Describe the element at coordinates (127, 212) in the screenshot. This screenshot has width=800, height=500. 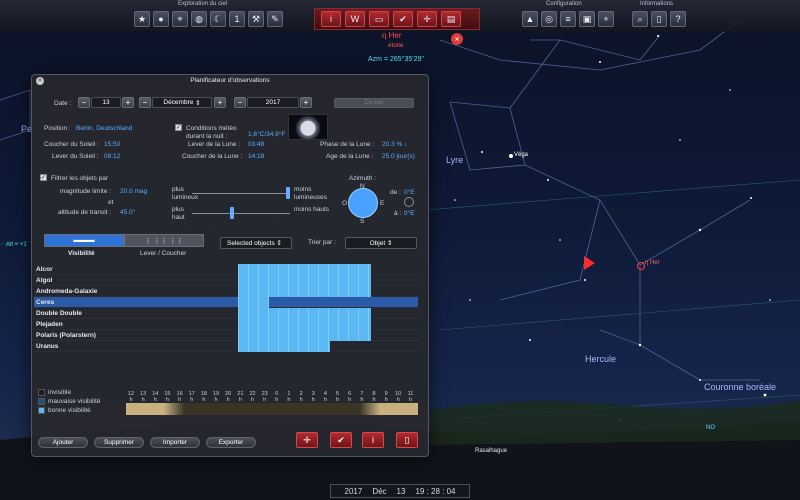
I see `transit-altitude-value: 45.0°` at that location.